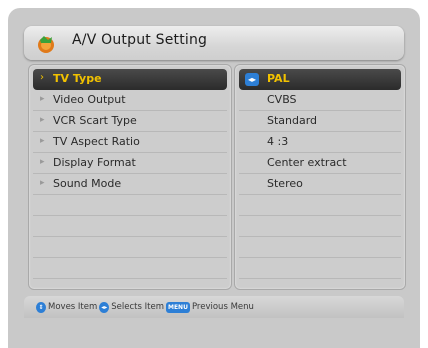  I want to click on menu-item-label: Video Output, so click(89, 99).